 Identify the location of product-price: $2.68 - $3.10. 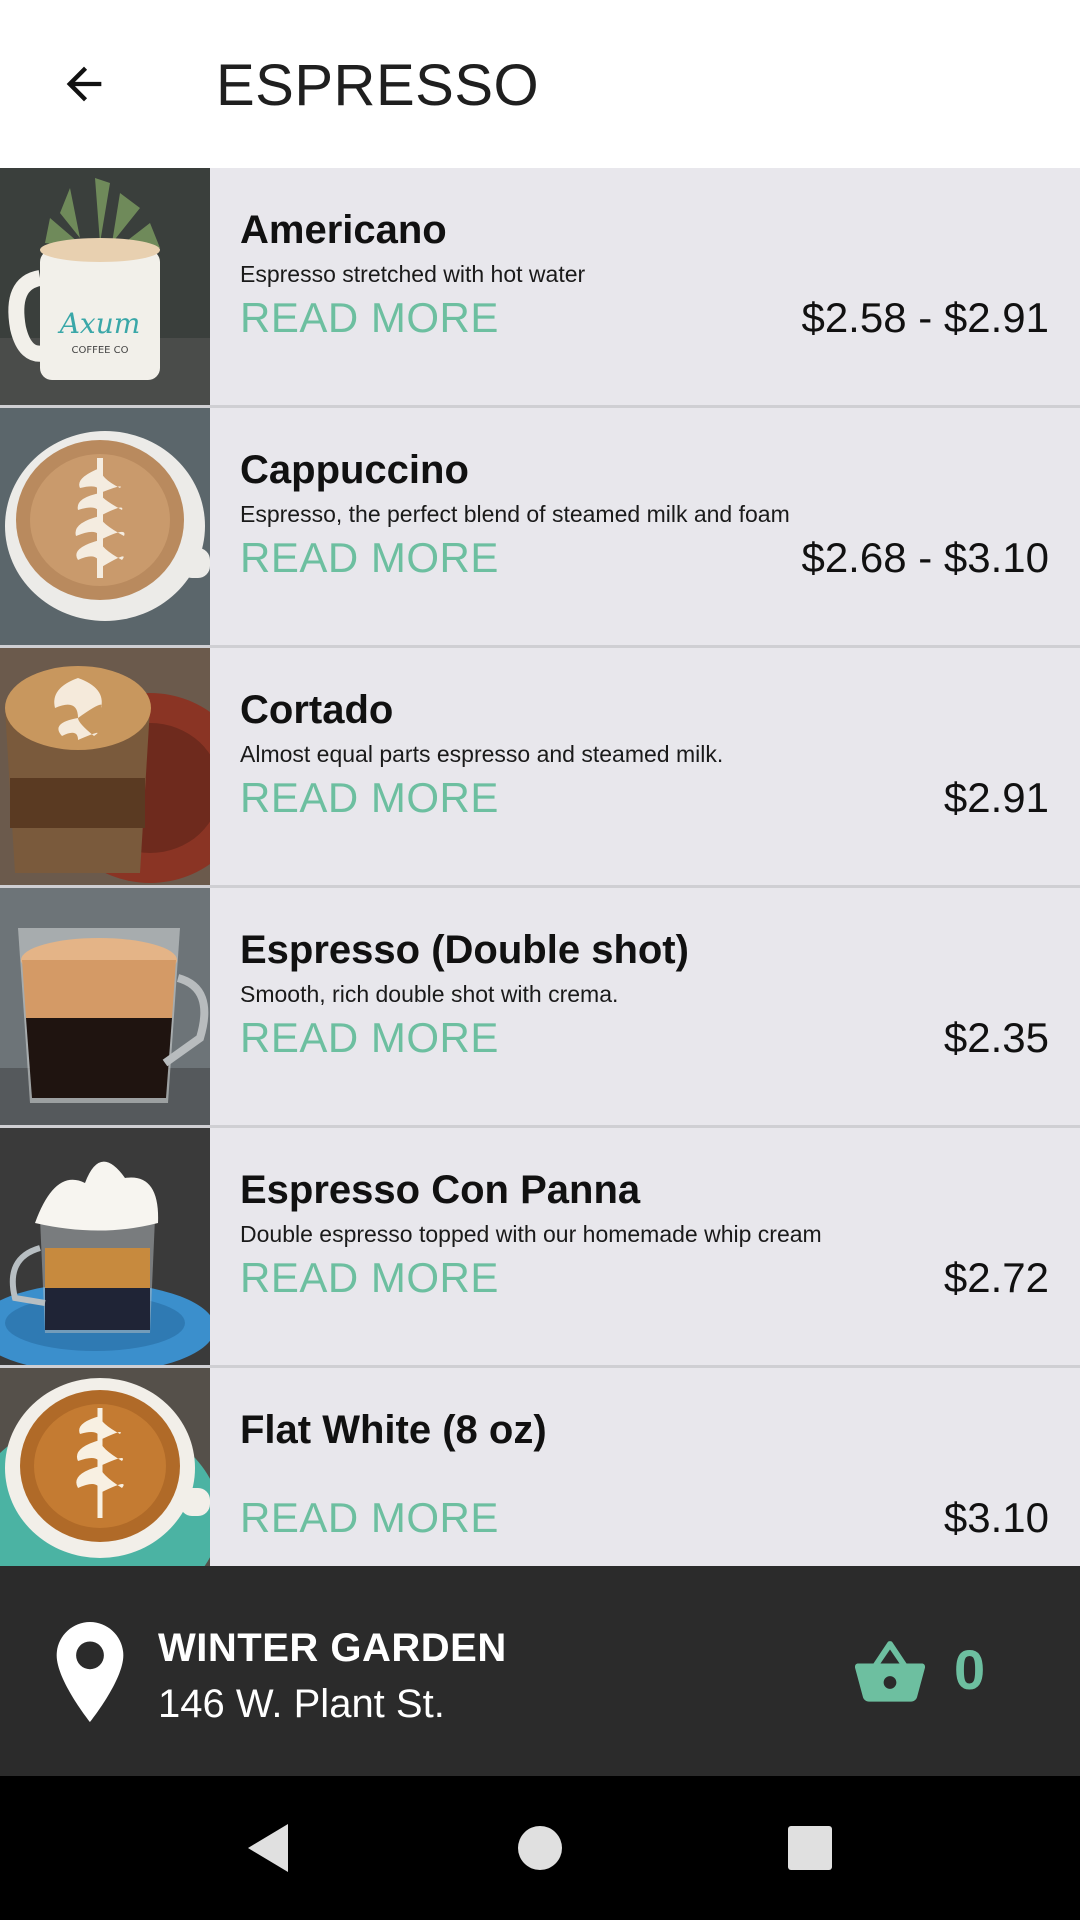
(925, 557).